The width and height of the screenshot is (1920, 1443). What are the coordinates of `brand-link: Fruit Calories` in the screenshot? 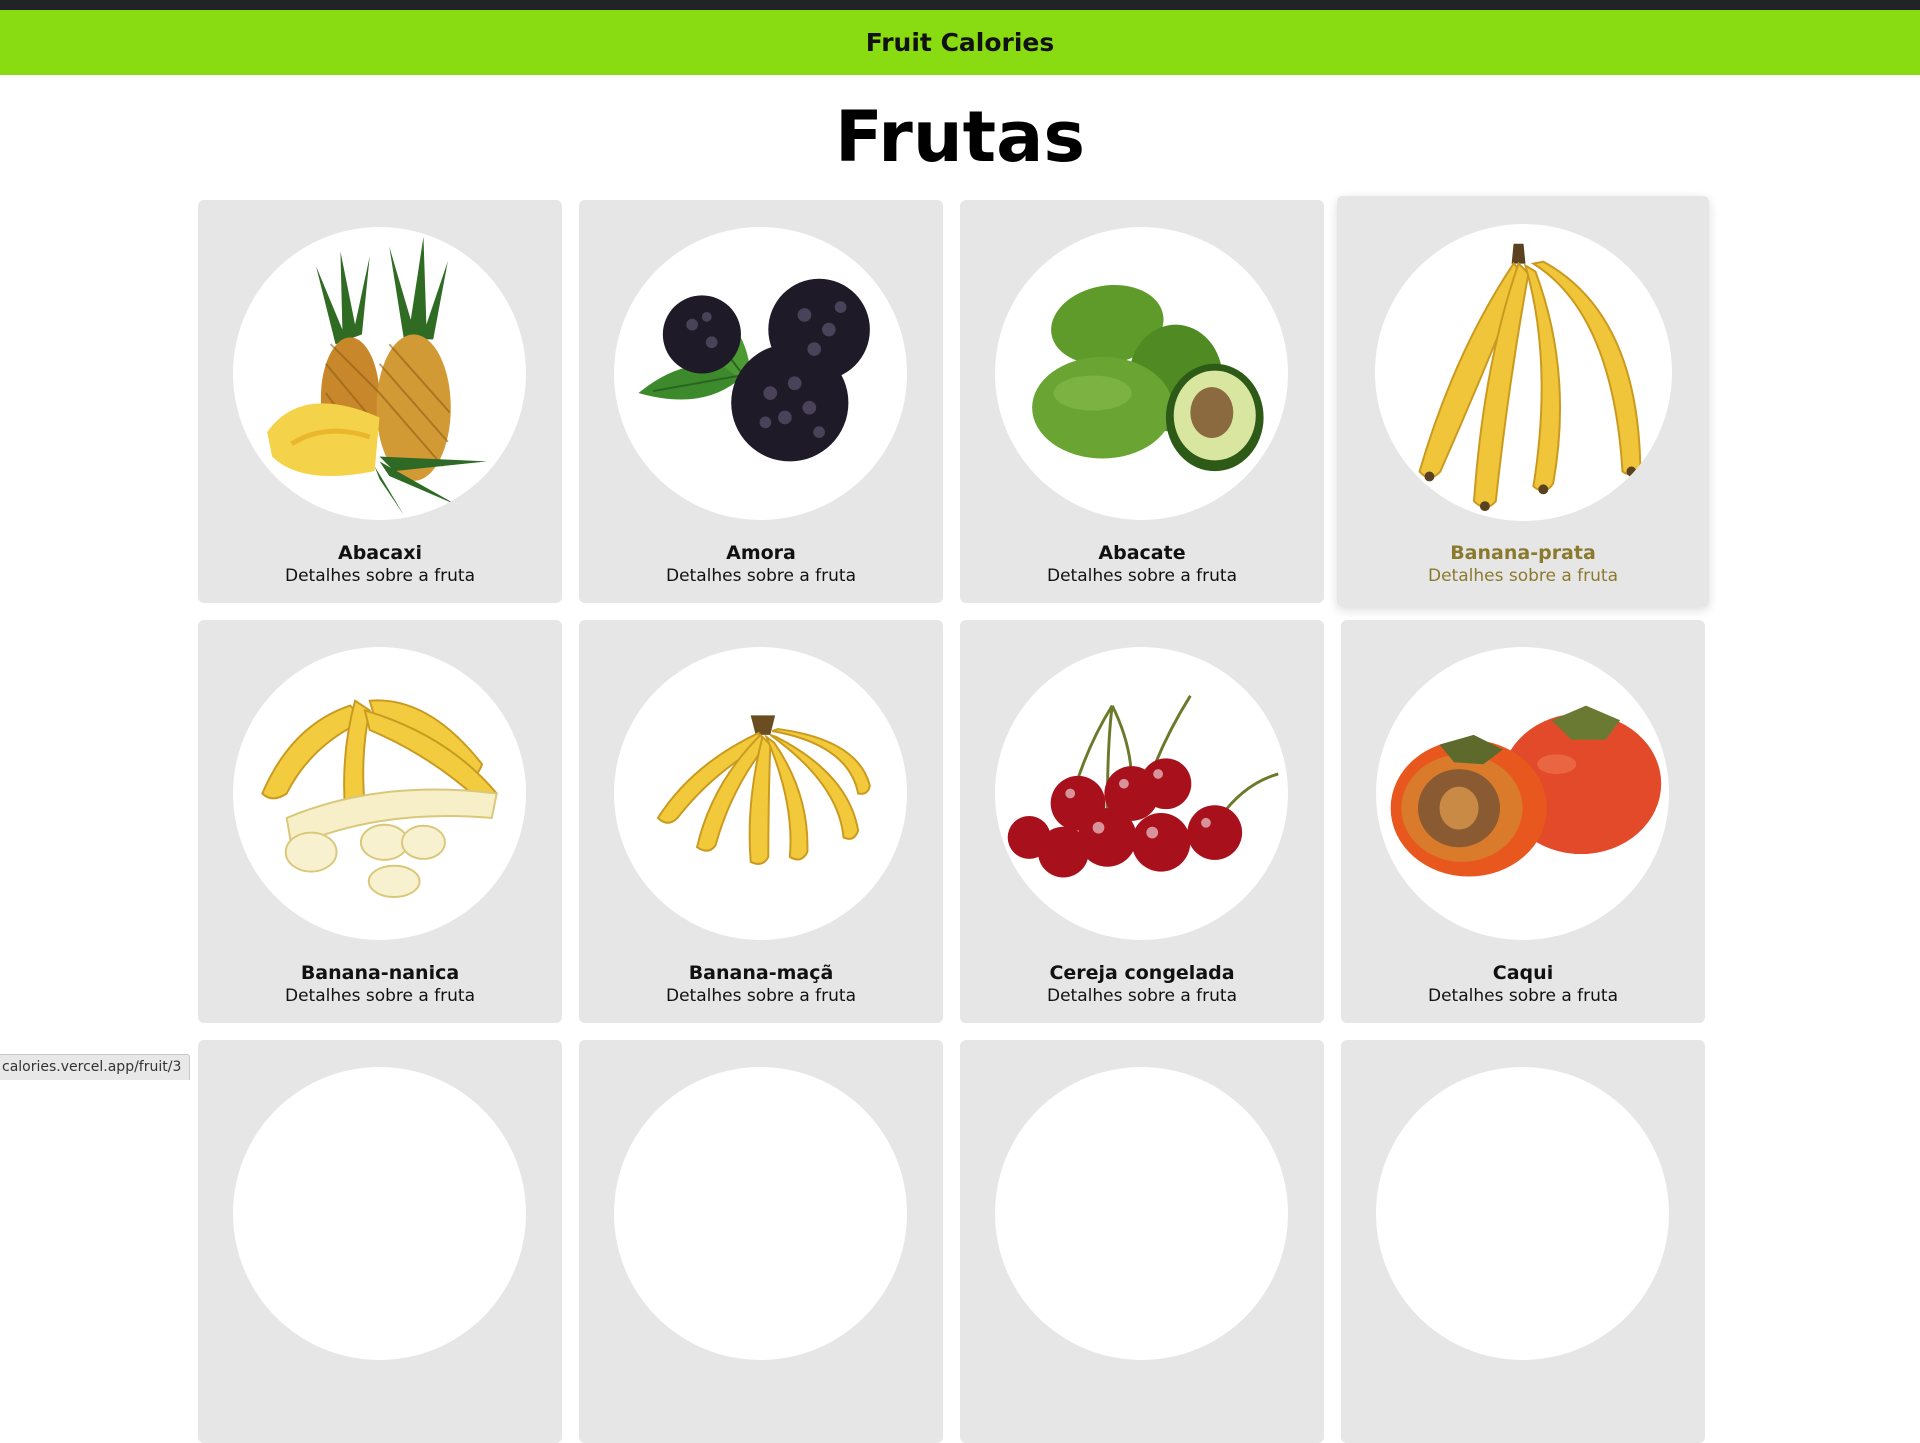 It's located at (960, 42).